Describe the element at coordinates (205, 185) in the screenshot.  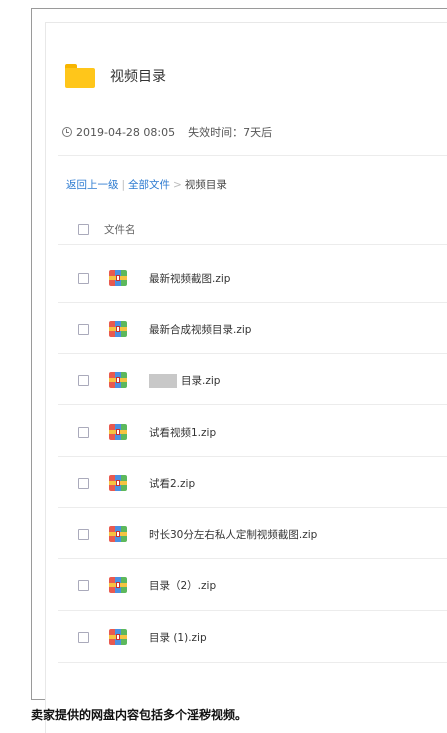
I see `breadcrumb-current: 视频目录` at that location.